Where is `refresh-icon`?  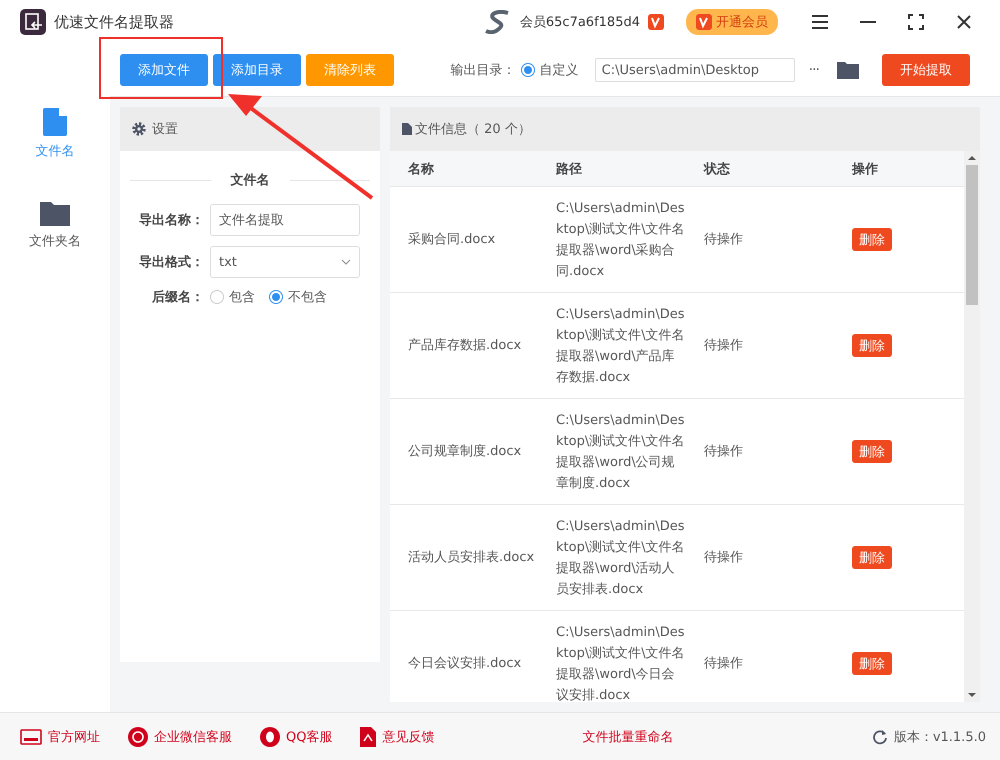
refresh-icon is located at coordinates (880, 736).